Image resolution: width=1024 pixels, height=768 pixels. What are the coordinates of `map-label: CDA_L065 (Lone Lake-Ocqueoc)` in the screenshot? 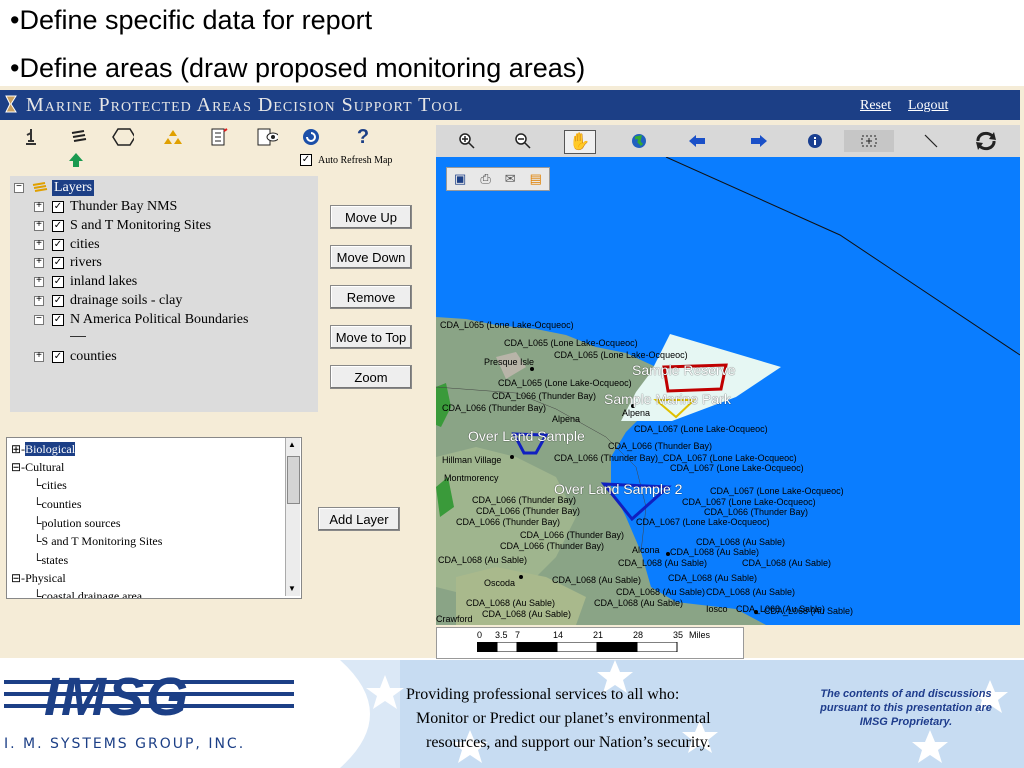 It's located at (571, 343).